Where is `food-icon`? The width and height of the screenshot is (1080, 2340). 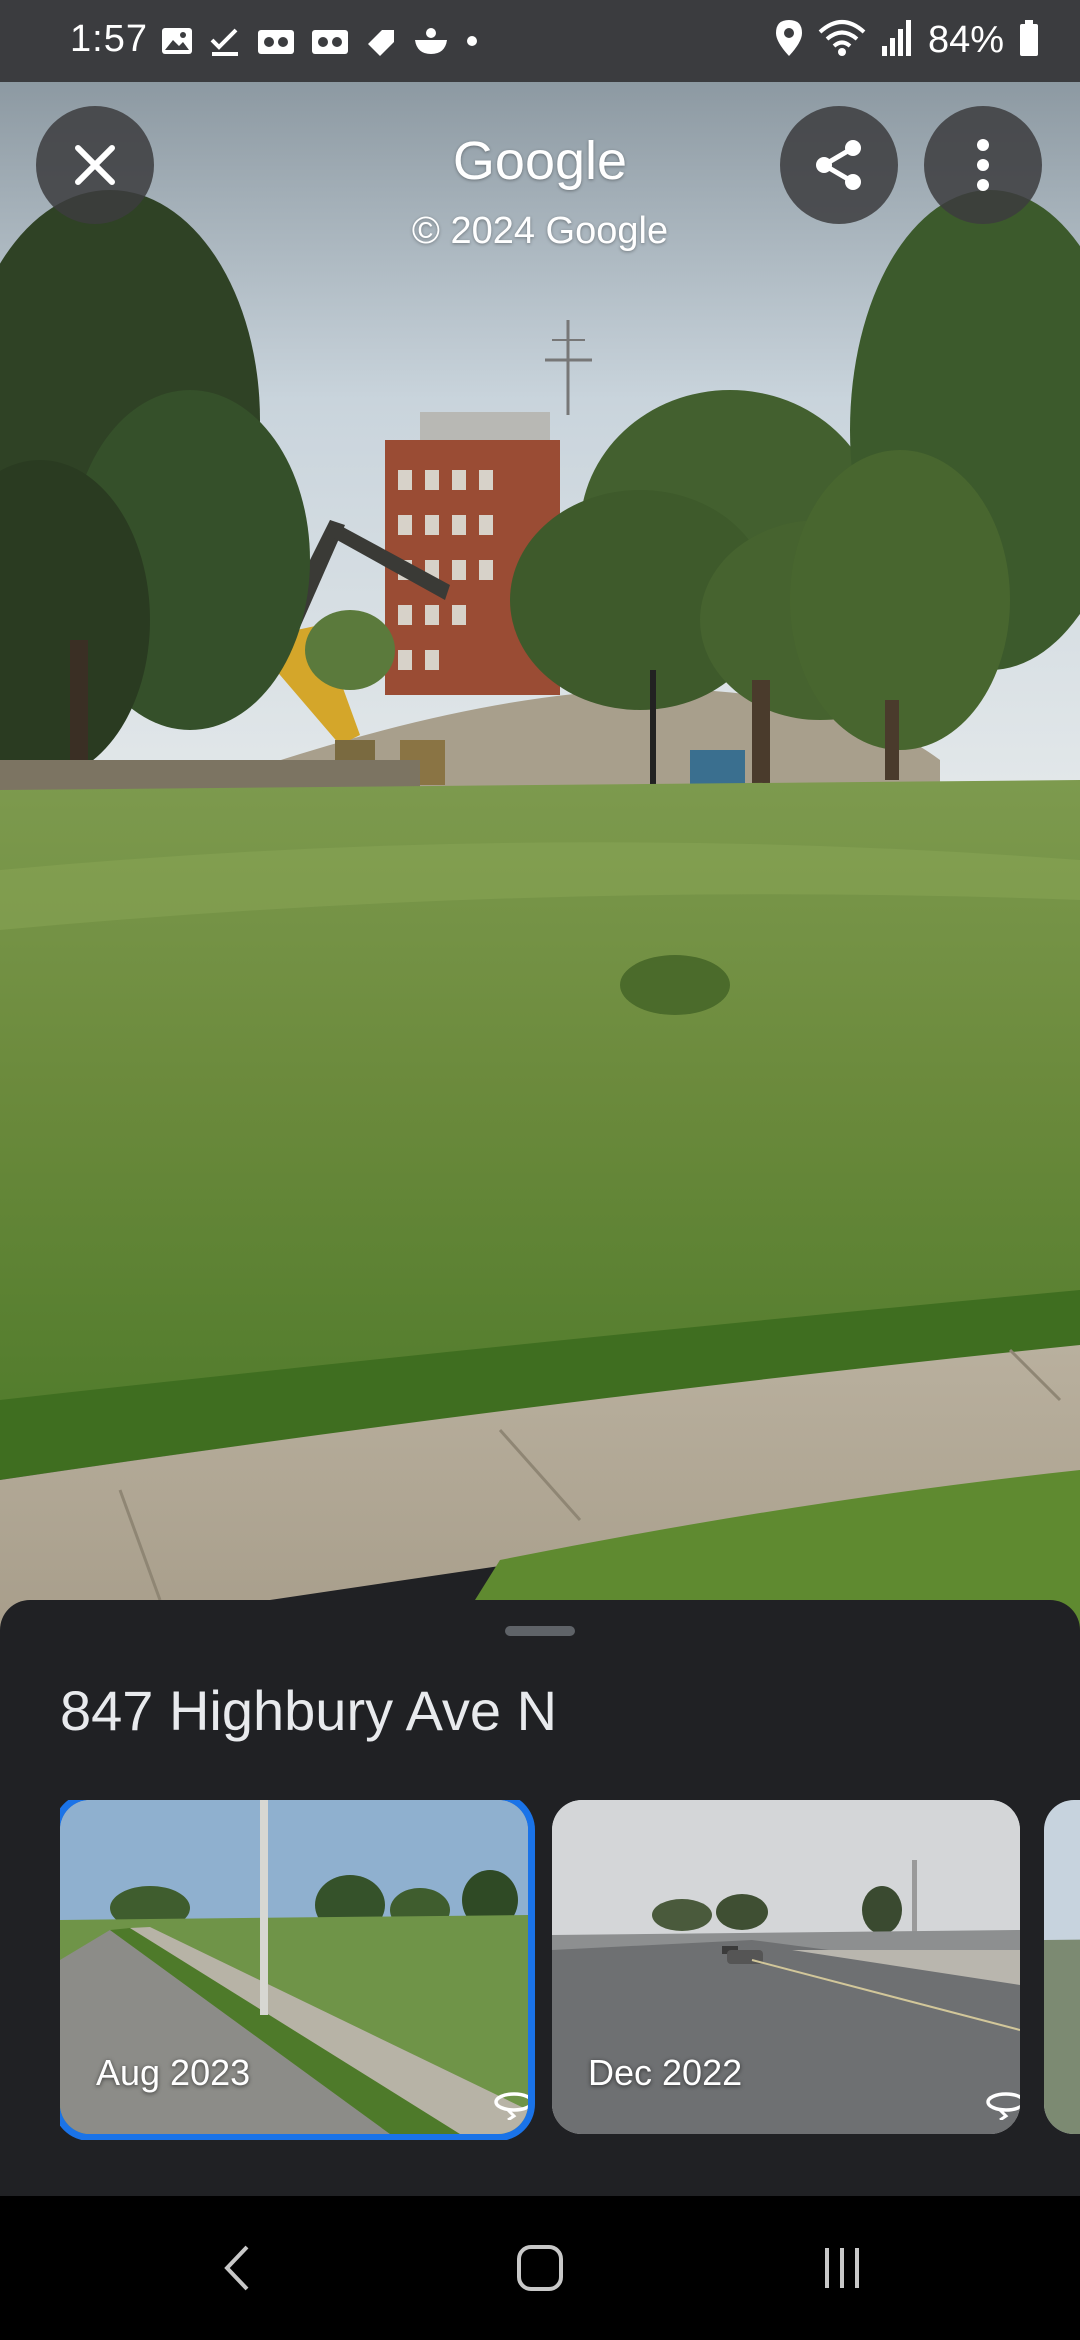 food-icon is located at coordinates (431, 43).